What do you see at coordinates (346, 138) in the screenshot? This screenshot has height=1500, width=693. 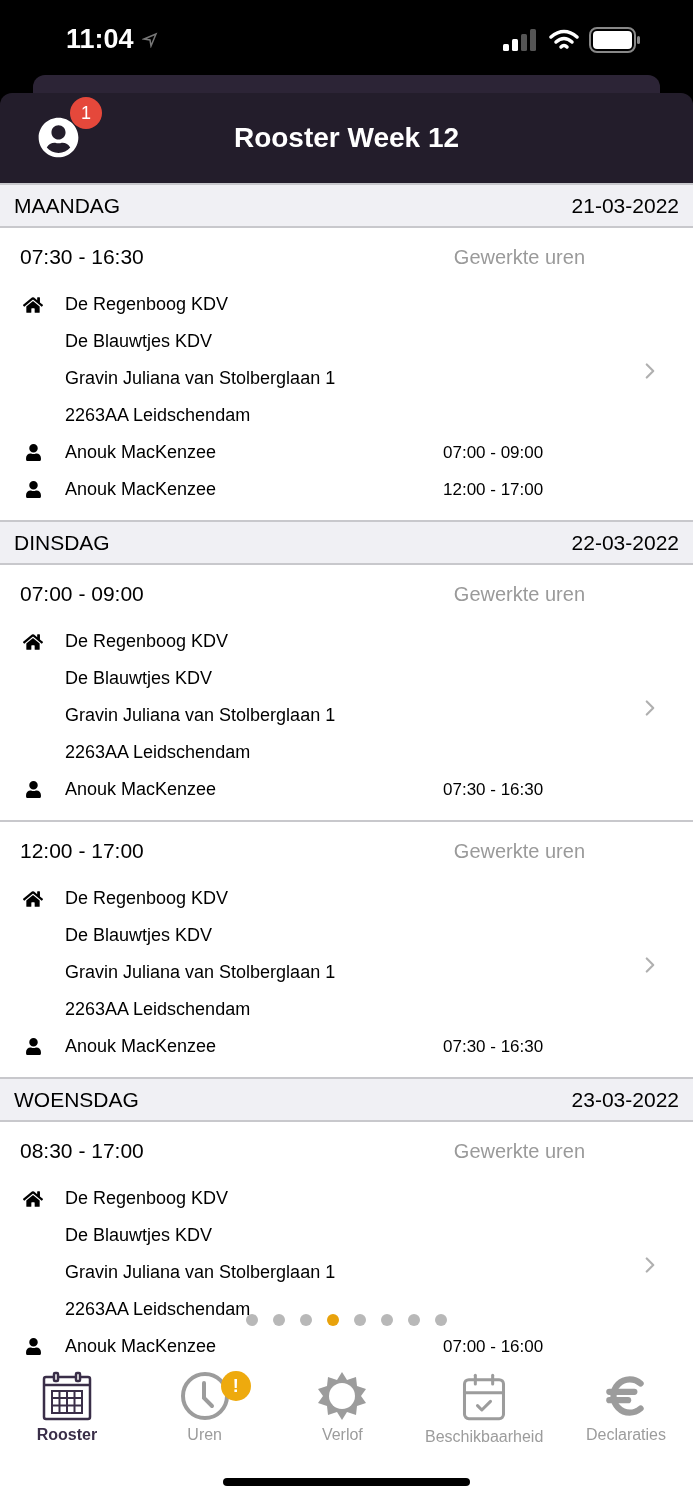 I see `header-title: Rooster Week 12` at bounding box center [346, 138].